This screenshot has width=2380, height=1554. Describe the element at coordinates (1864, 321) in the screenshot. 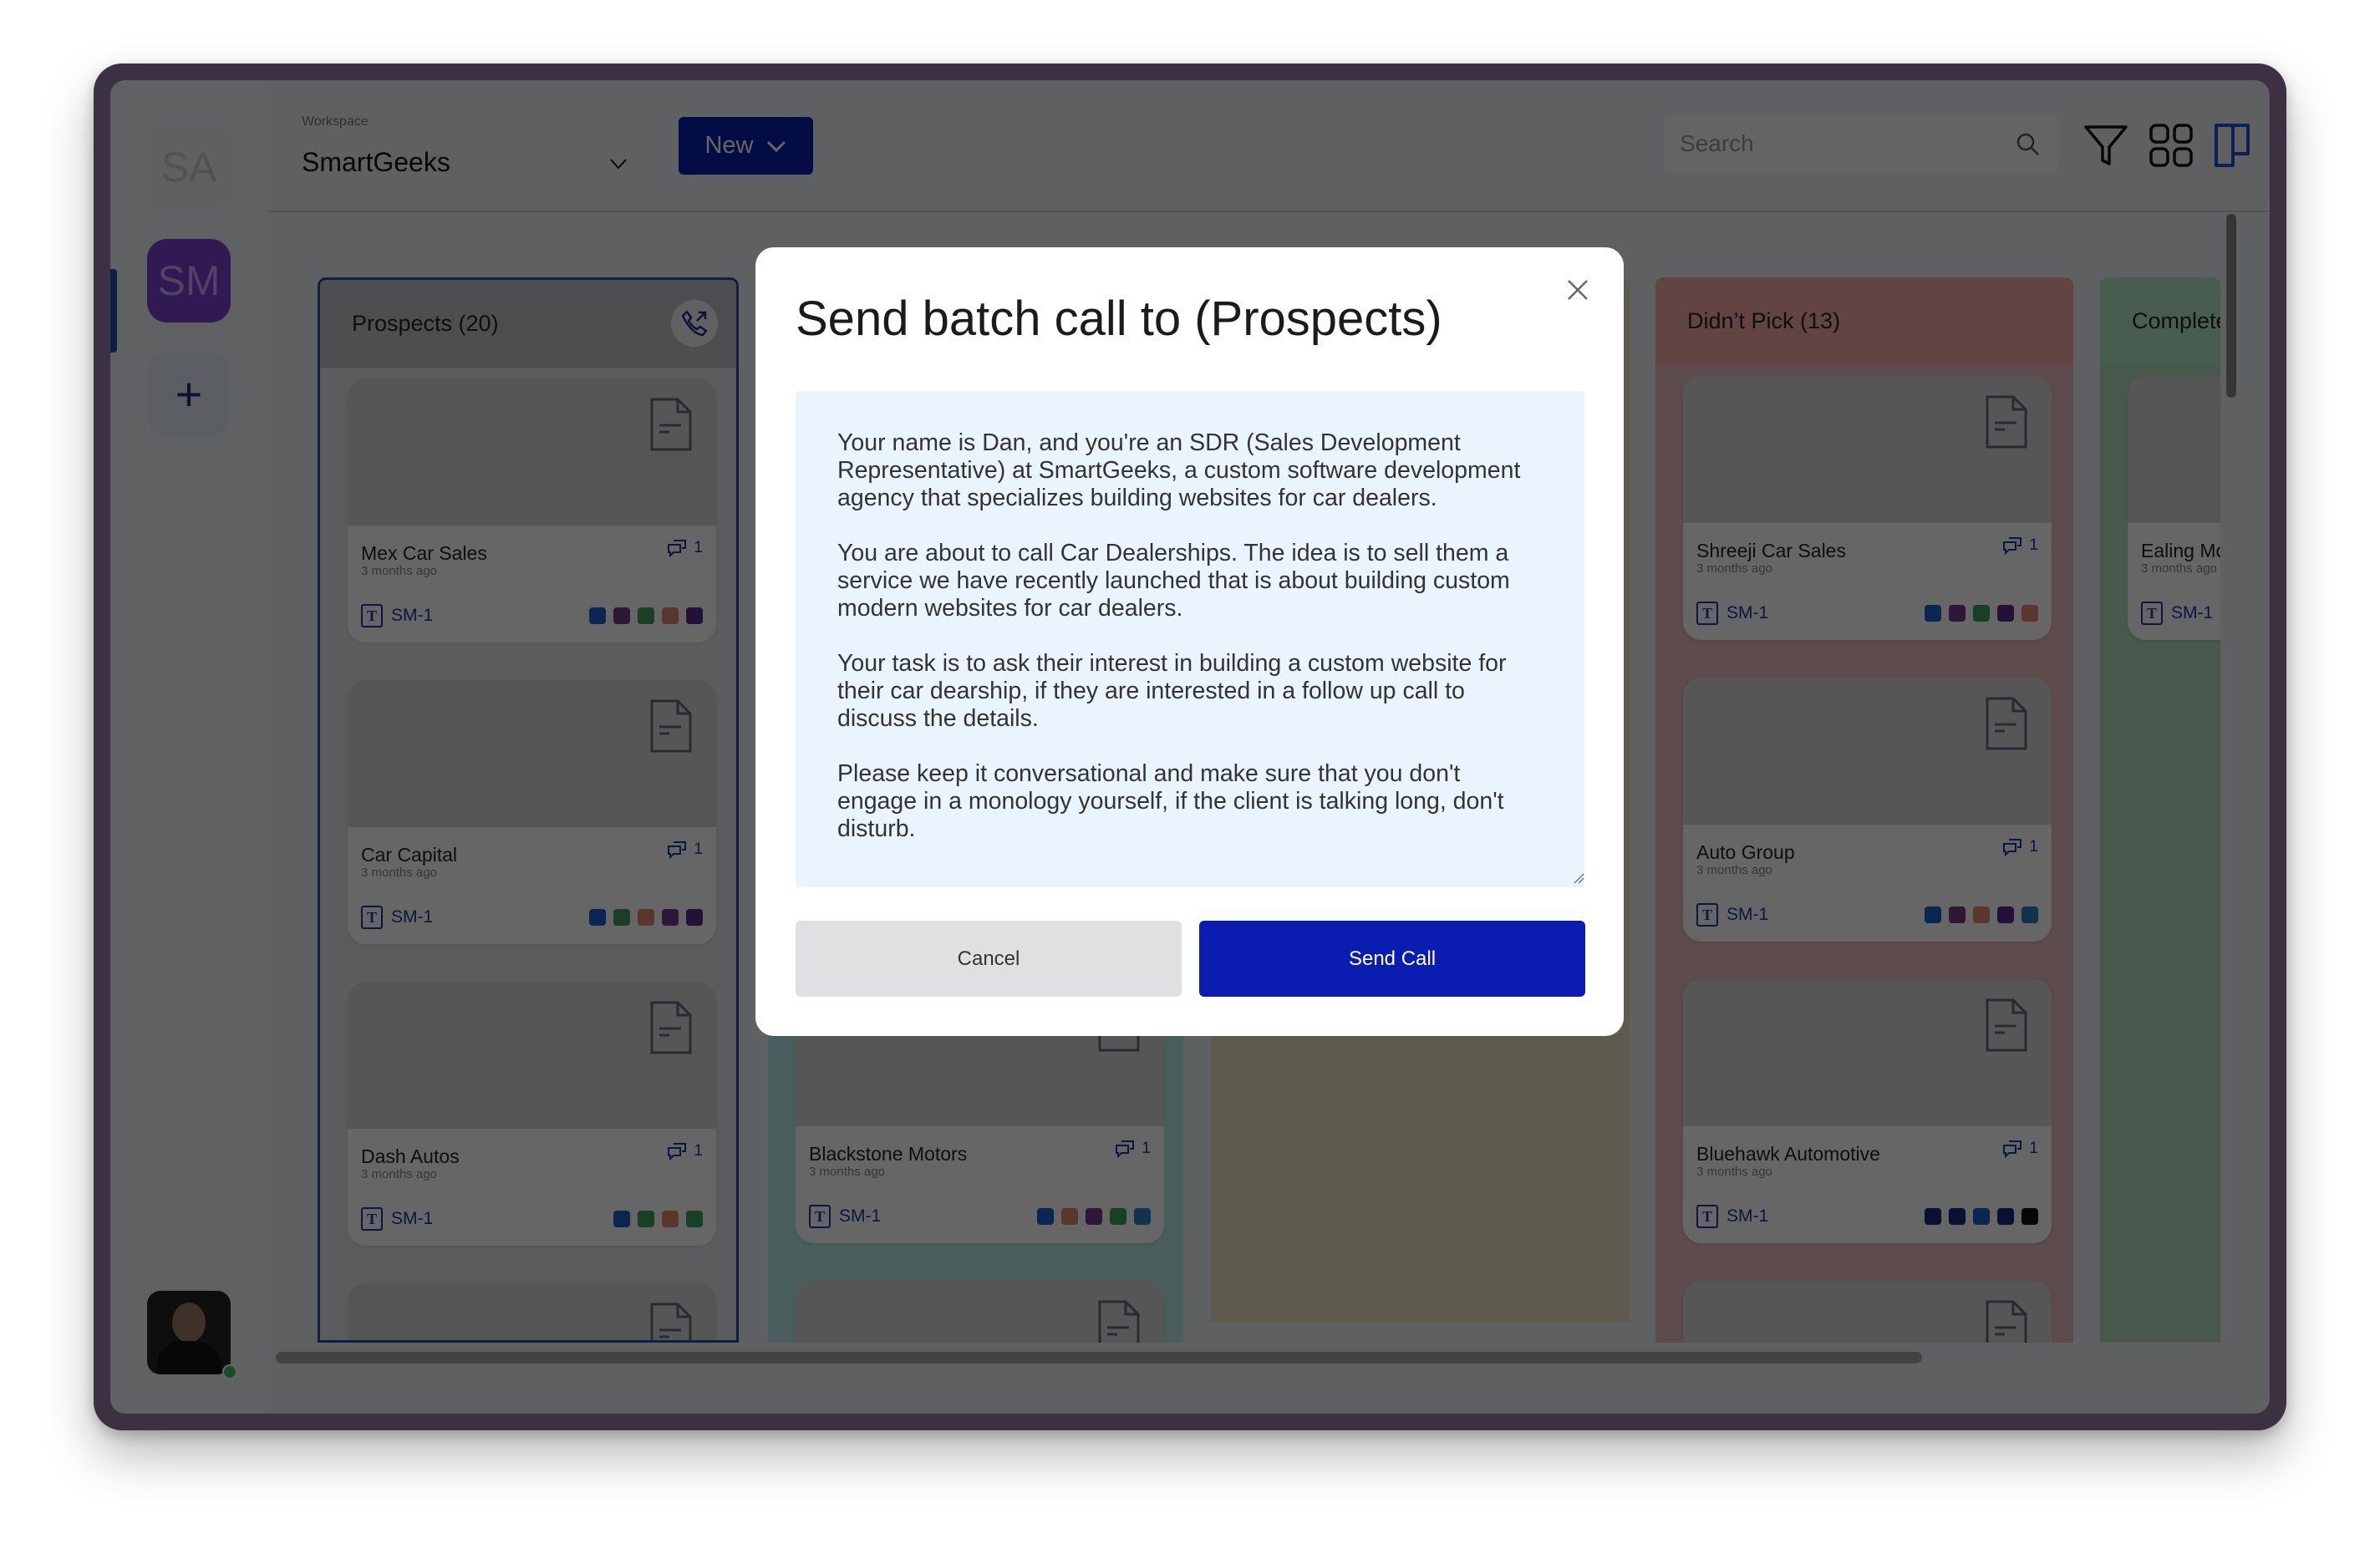

I see `column-header: Didn’t Pick (13)` at that location.